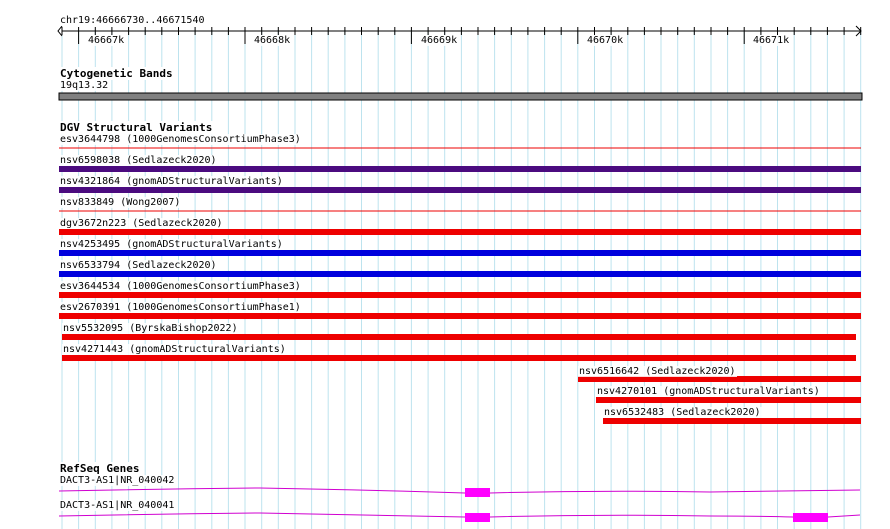 This screenshot has height=529, width=890. I want to click on ruler-tick-label: 46668k, so click(272, 40).